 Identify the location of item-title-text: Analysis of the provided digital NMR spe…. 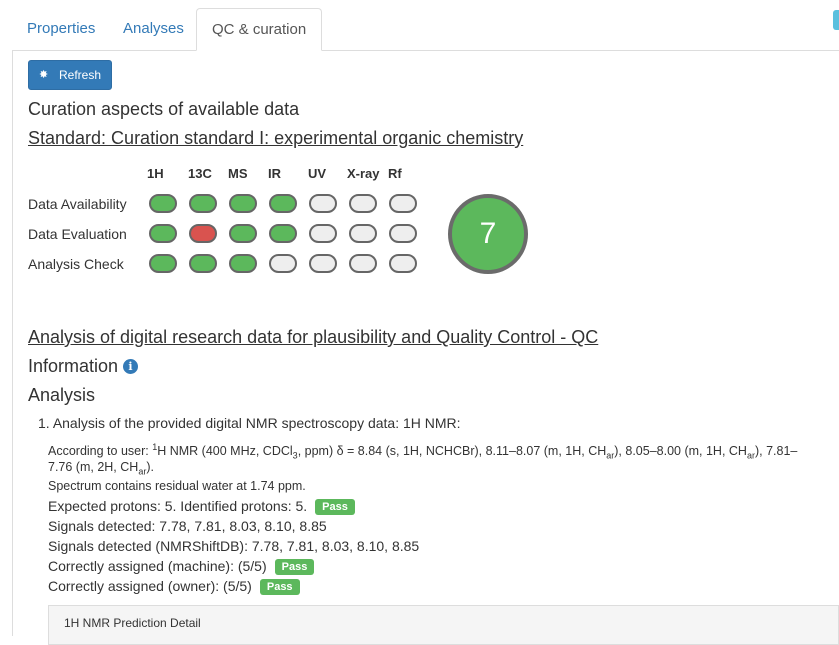
(256, 423).